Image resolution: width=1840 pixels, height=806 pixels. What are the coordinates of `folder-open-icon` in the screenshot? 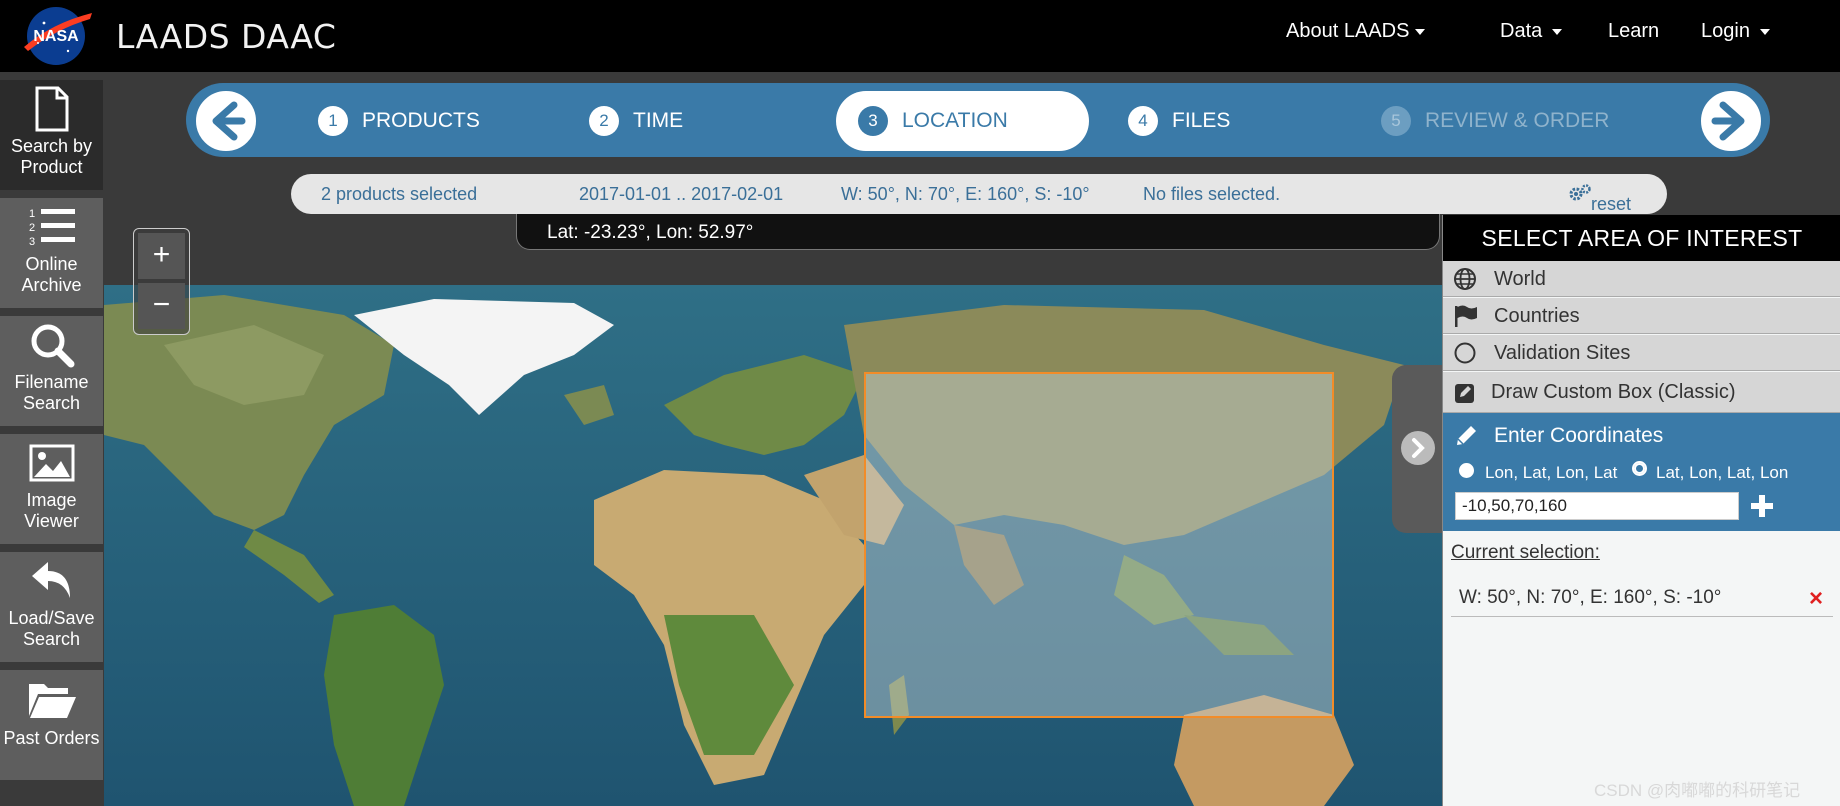 It's located at (52, 701).